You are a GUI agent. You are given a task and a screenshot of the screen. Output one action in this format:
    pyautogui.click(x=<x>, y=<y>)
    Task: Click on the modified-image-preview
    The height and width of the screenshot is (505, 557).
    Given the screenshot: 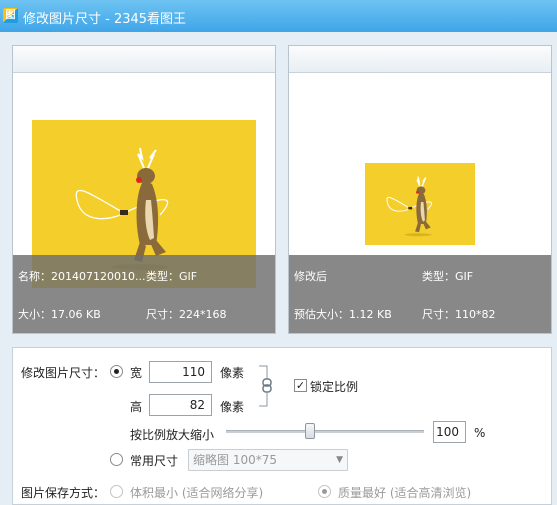 What is the action you would take?
    pyautogui.click(x=420, y=204)
    